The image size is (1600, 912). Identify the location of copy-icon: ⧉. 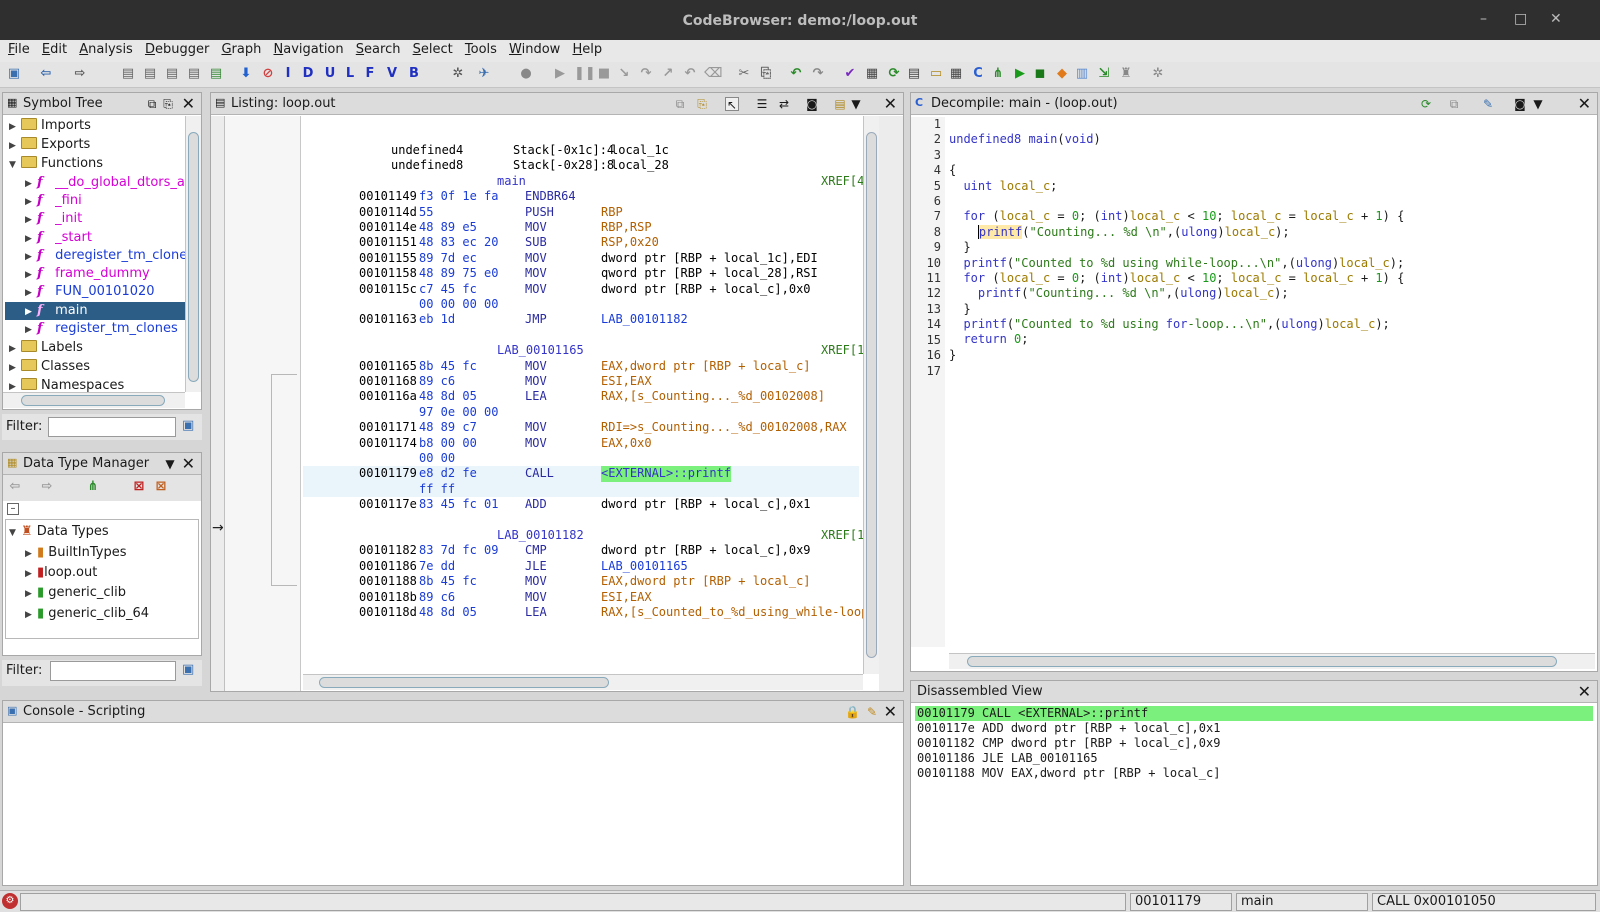
(680, 104).